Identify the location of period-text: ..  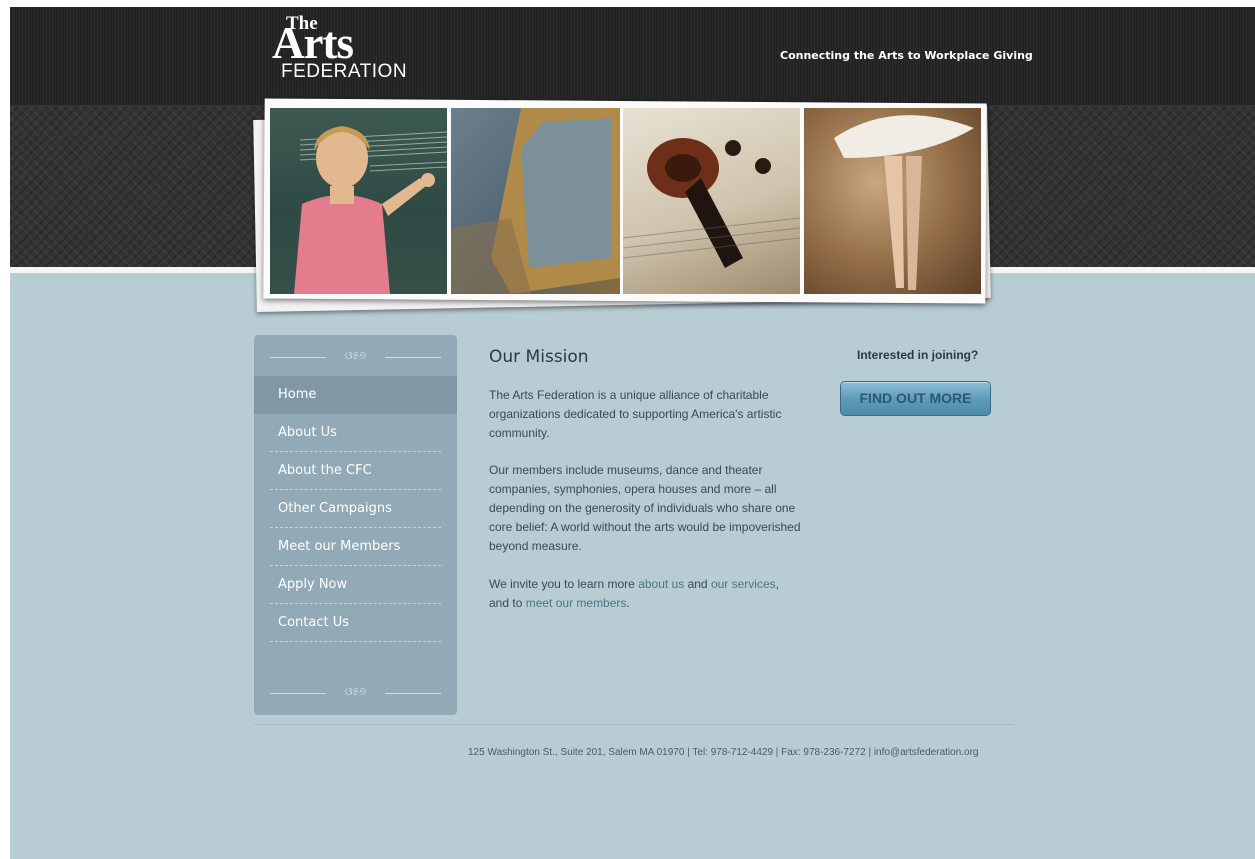
(628, 603).